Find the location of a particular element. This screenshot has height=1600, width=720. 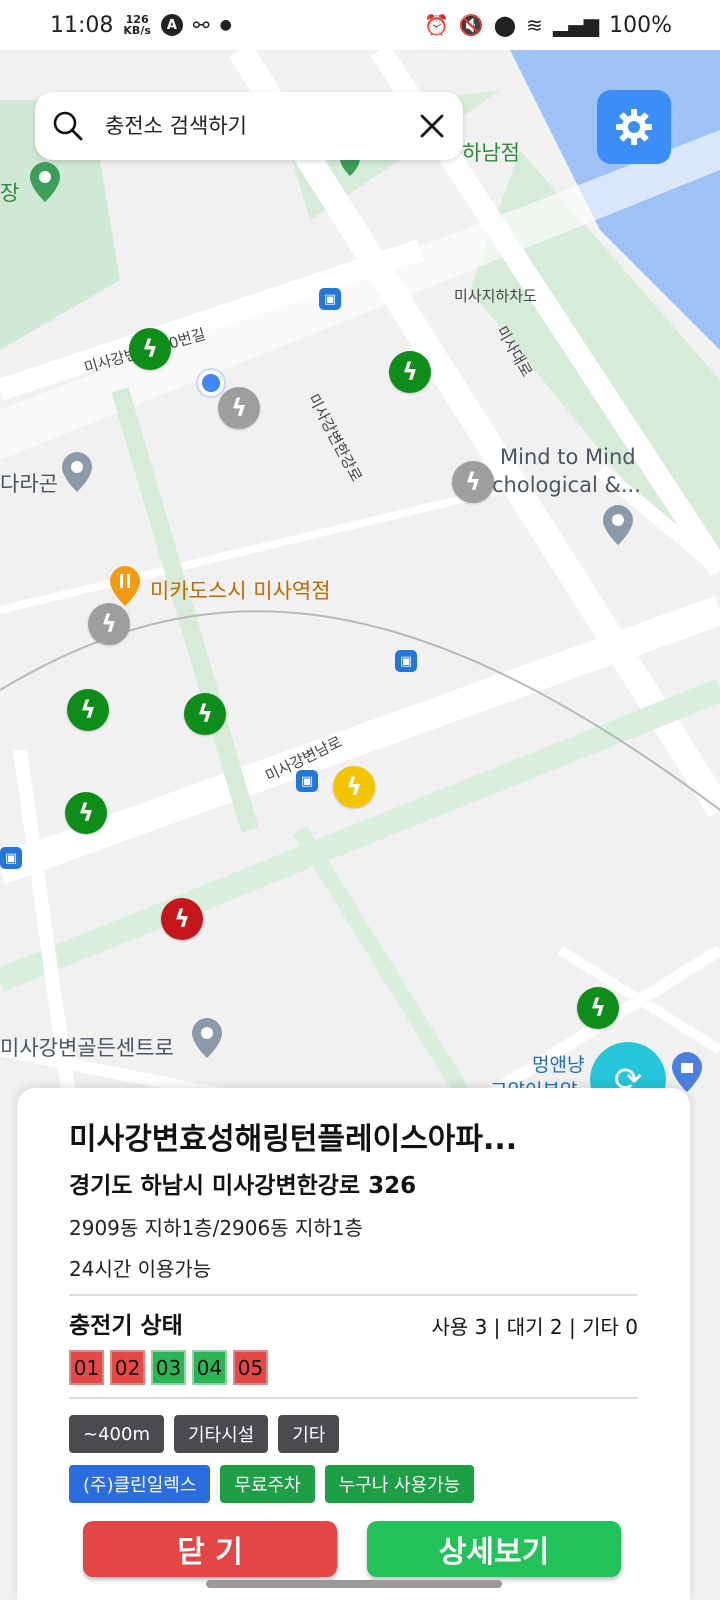

station-location-detail: 2909동 지하1층/2906동 지하1층 is located at coordinates (216, 1228).